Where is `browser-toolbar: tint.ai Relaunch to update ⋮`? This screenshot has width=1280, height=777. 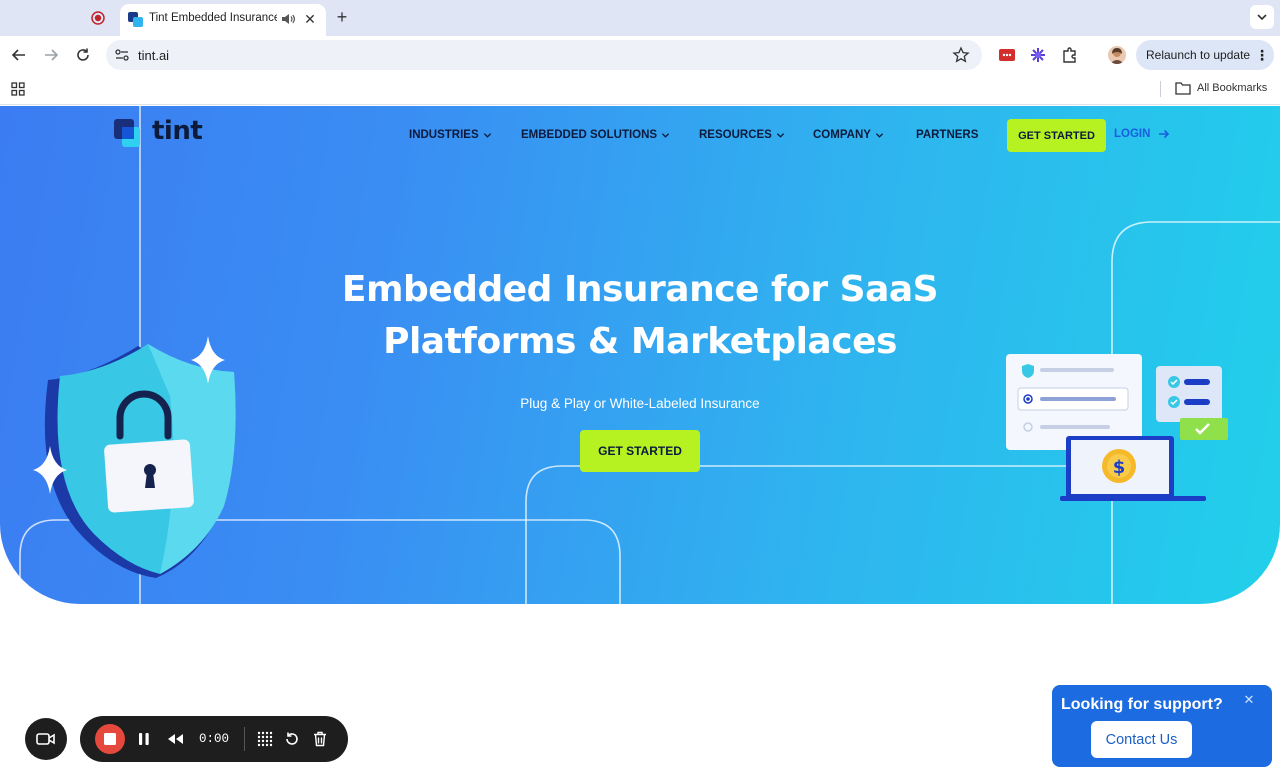 browser-toolbar: tint.ai Relaunch to update ⋮ is located at coordinates (640, 55).